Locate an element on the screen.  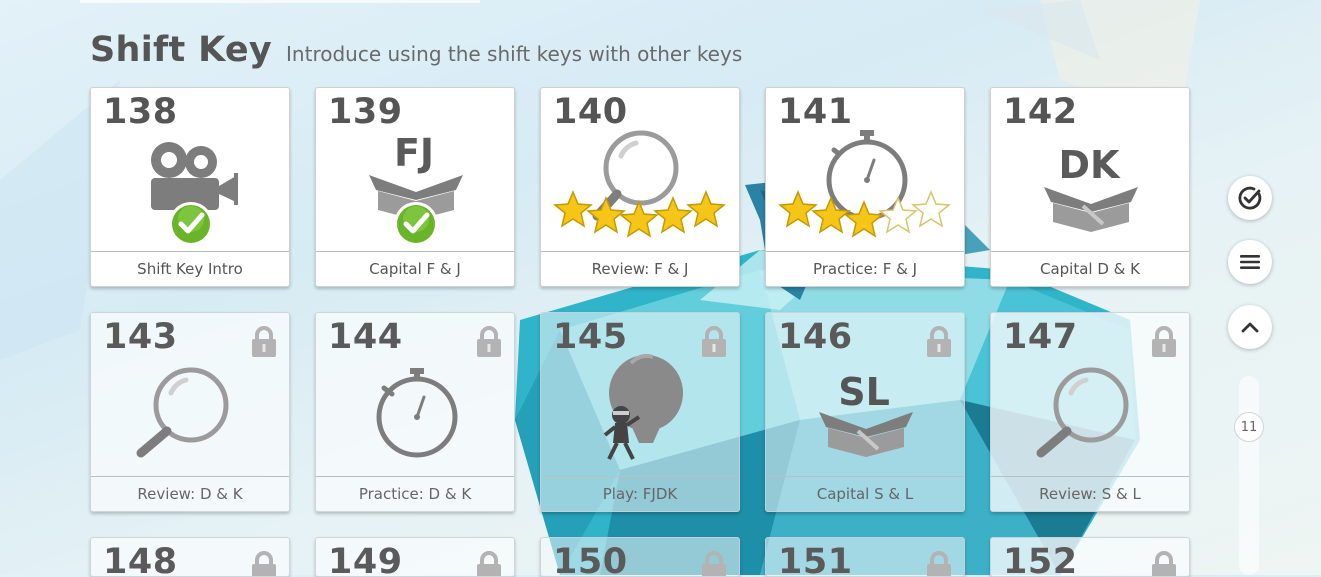
letter-box-icon: DK is located at coordinates (1091, 187).